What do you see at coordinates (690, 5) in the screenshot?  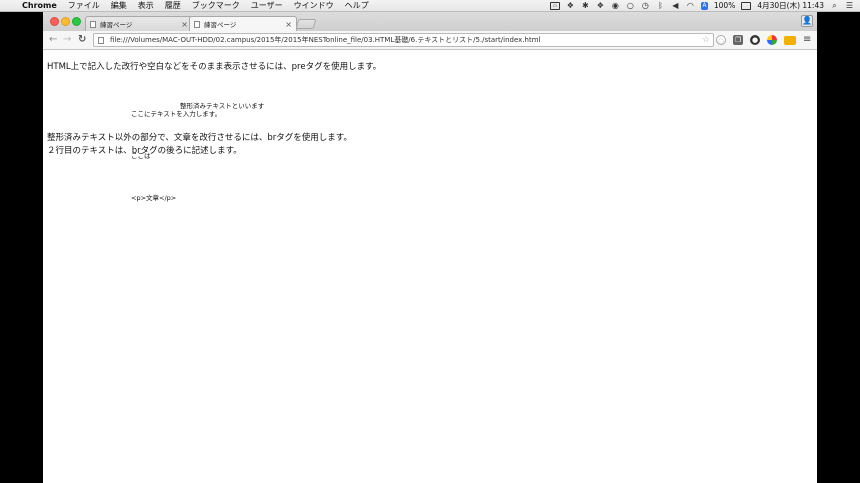 I see `wifi-icon: ◠` at bounding box center [690, 5].